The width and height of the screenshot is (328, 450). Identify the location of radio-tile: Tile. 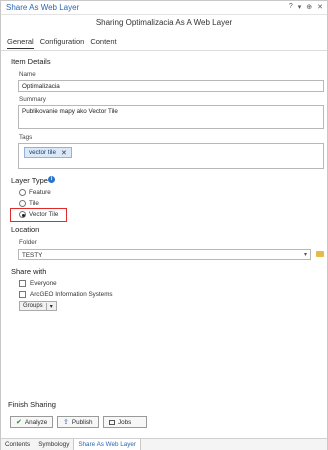
(29, 203).